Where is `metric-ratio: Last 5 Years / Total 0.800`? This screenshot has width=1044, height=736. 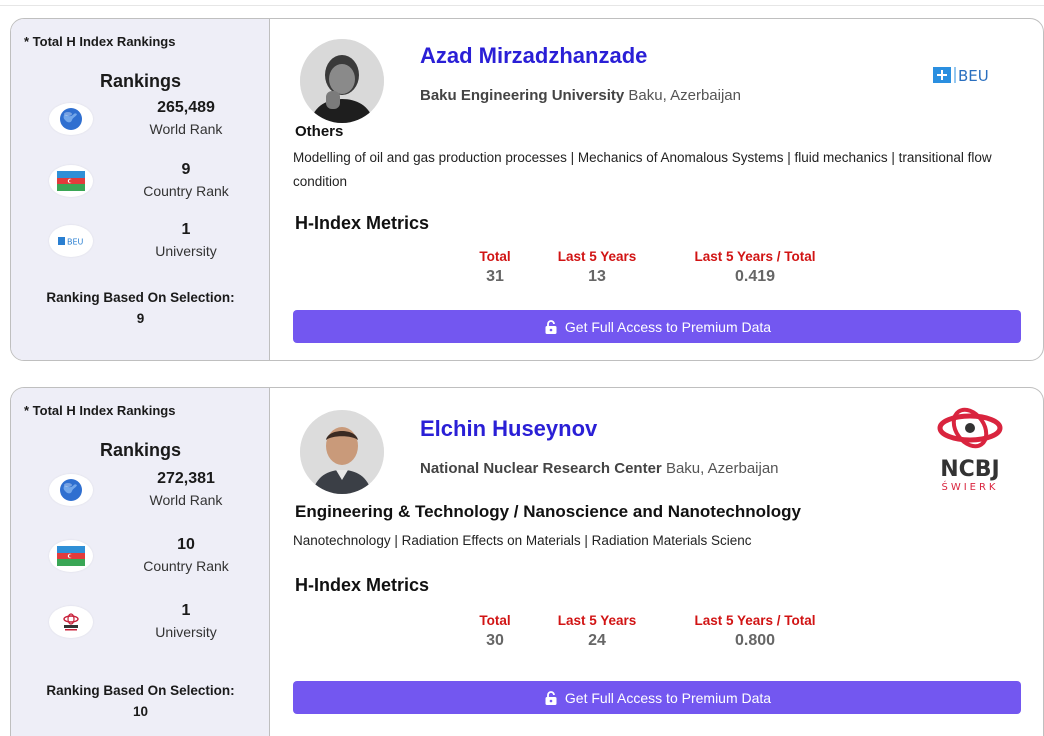 metric-ratio: Last 5 Years / Total 0.800 is located at coordinates (755, 631).